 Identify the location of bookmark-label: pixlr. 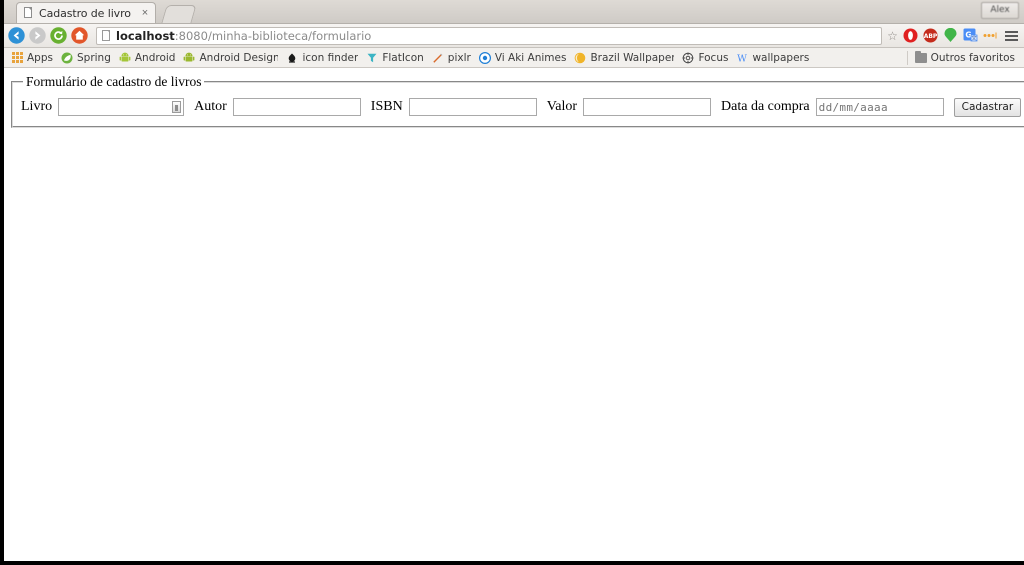
(459, 57).